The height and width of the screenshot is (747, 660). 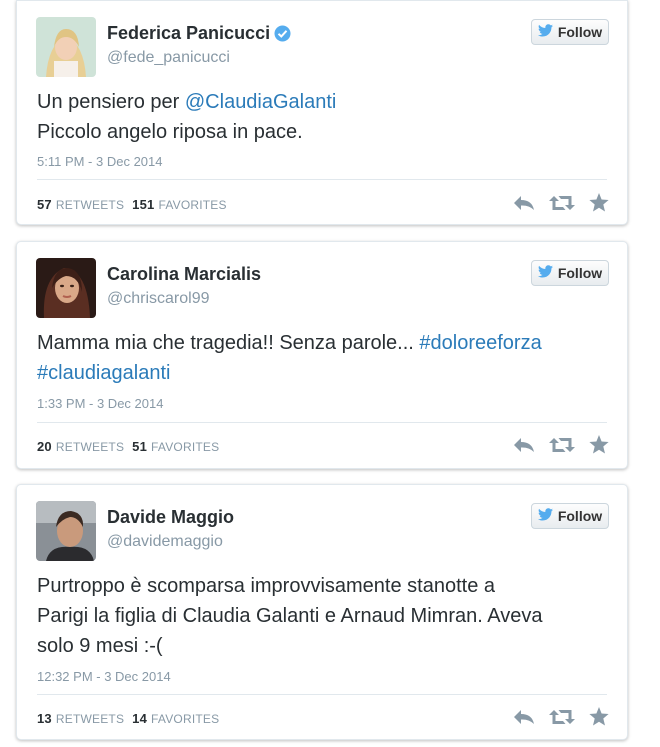 I want to click on user-handle: @davidemaggio, so click(x=165, y=542).